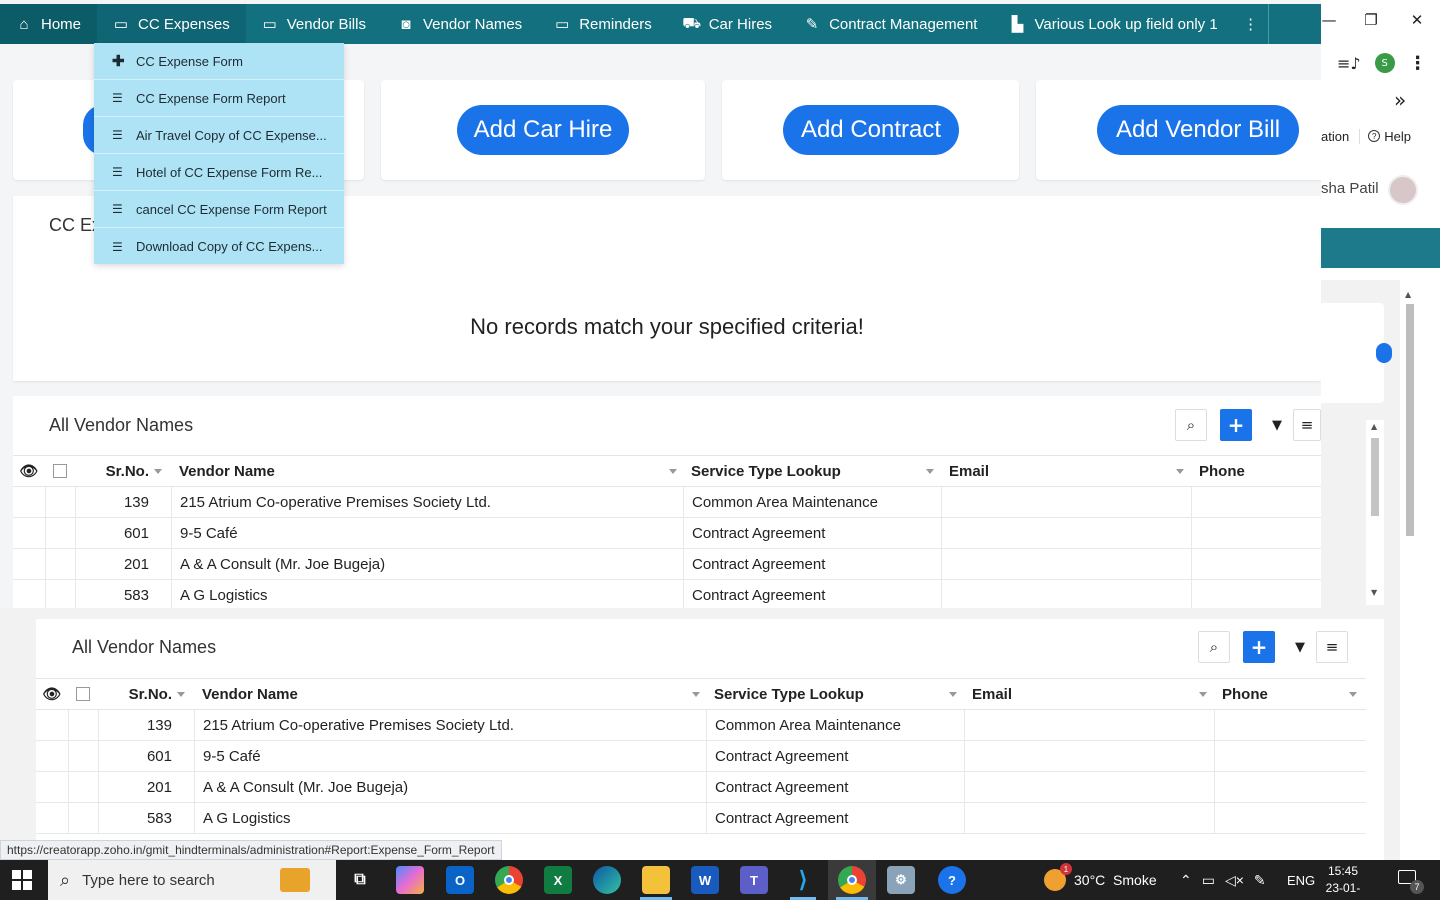 The width and height of the screenshot is (1440, 900). Describe the element at coordinates (705, 880) in the screenshot. I see `word-icon: W` at that location.